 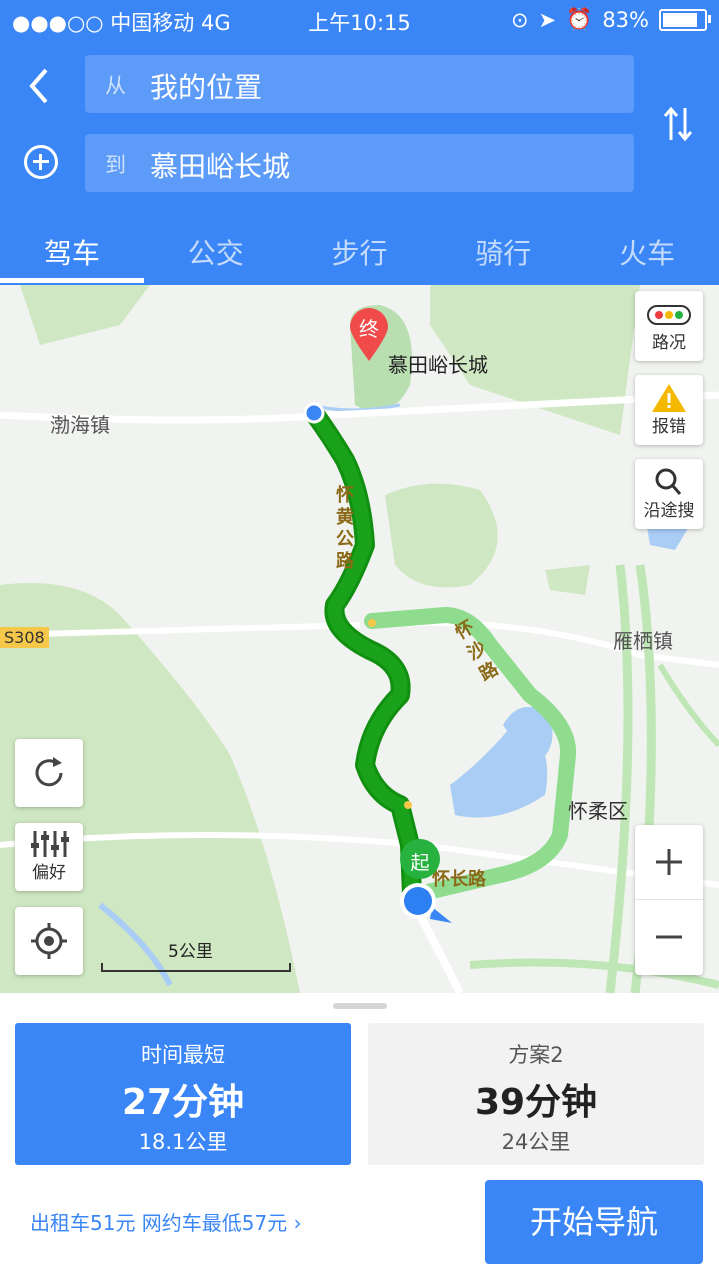 What do you see at coordinates (669, 343) in the screenshot?
I see `traffic-label: 路况` at bounding box center [669, 343].